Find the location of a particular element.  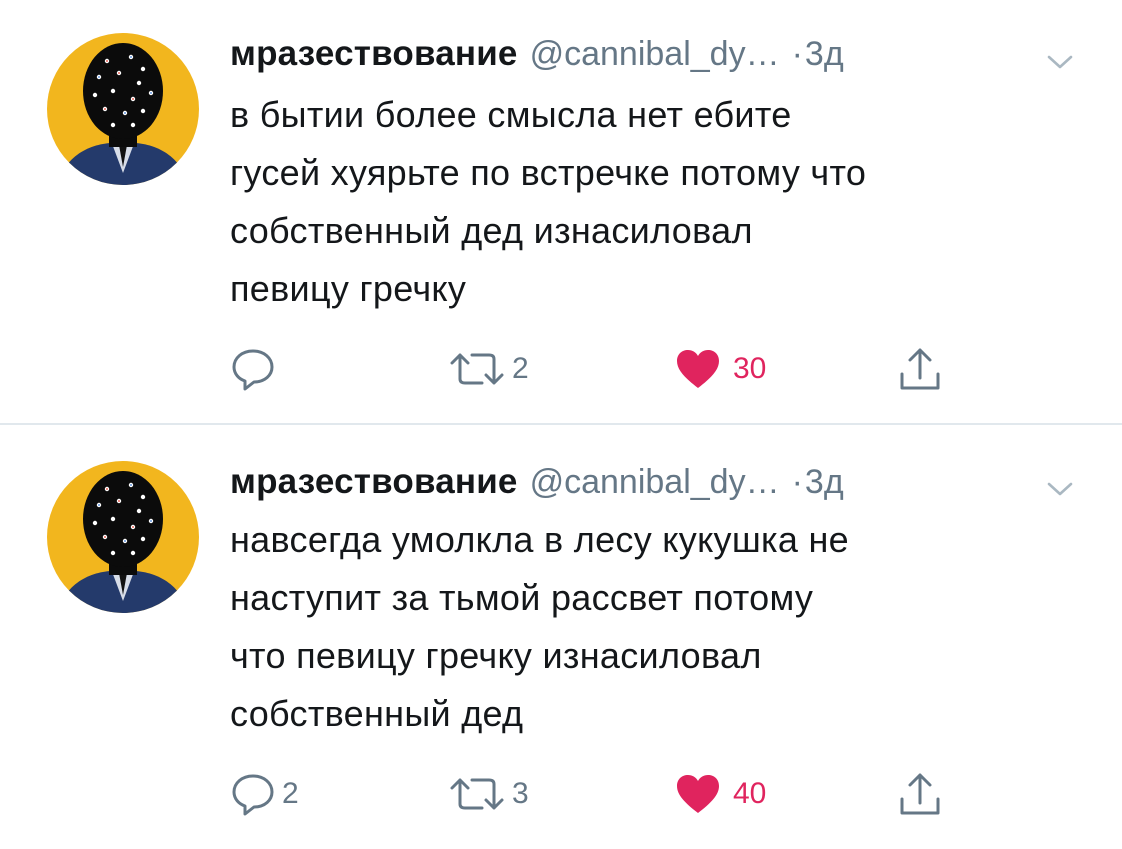

tweet-actions: 2 3 40 is located at coordinates (610, 794).